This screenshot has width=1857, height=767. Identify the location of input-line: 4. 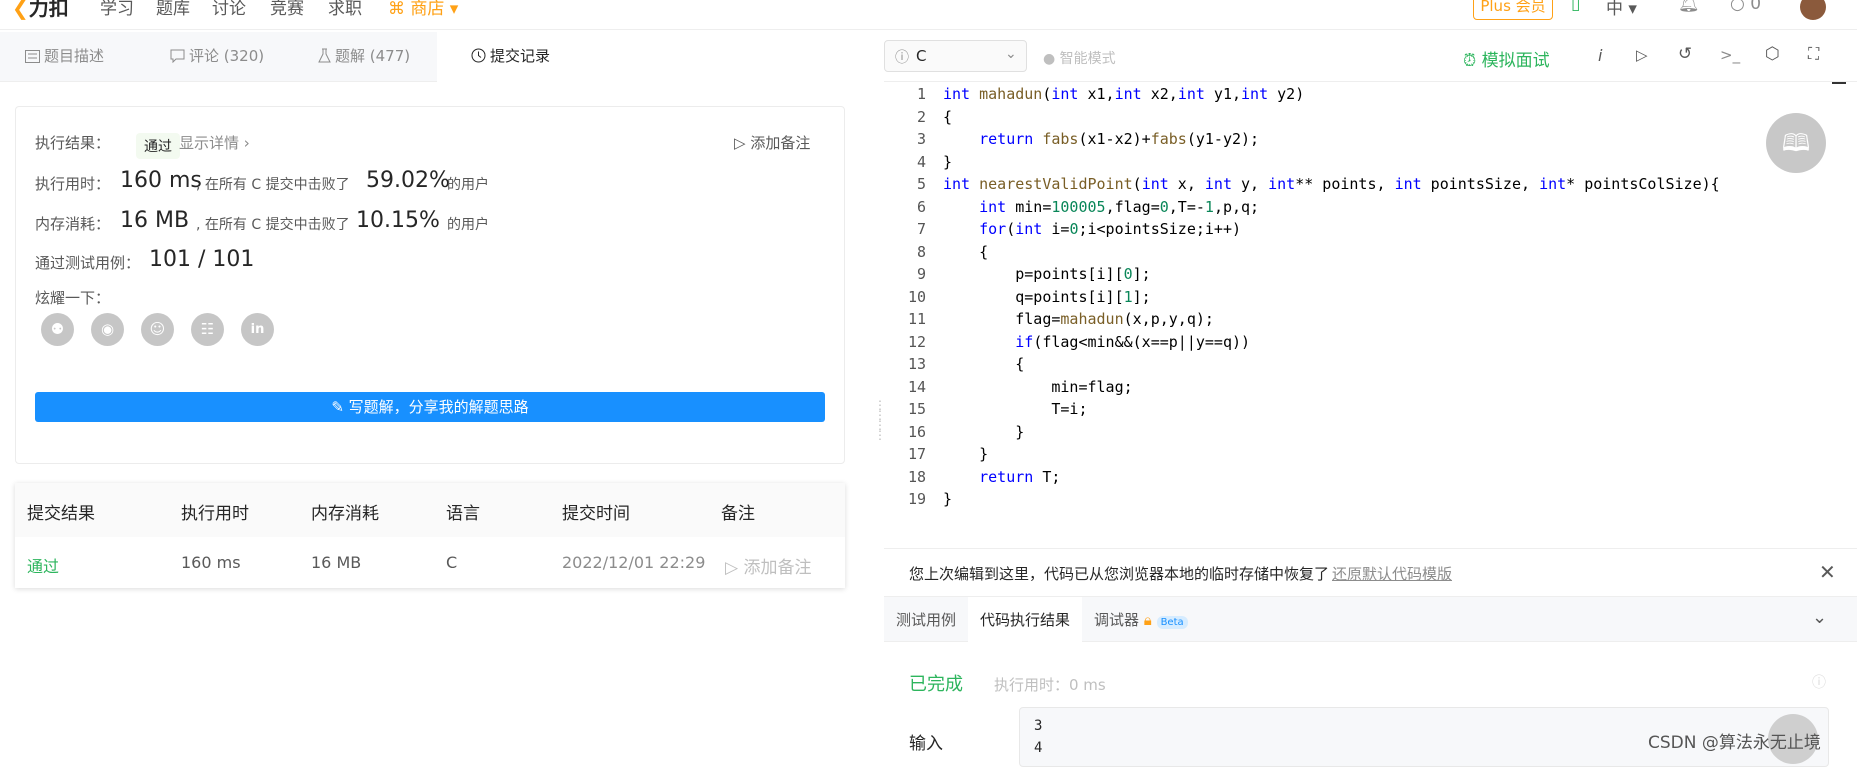
(1038, 748).